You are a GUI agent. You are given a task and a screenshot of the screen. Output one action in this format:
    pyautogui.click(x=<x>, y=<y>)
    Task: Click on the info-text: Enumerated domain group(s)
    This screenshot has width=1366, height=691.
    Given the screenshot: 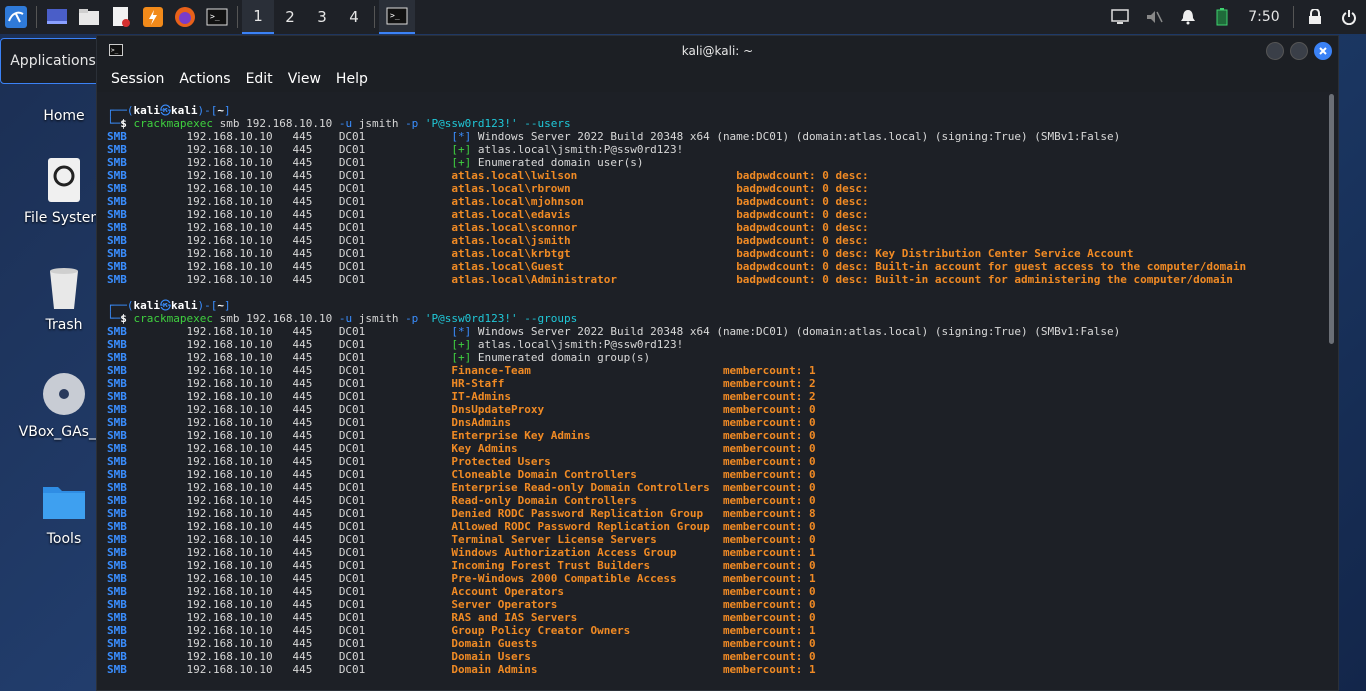 What is the action you would take?
    pyautogui.click(x=561, y=357)
    